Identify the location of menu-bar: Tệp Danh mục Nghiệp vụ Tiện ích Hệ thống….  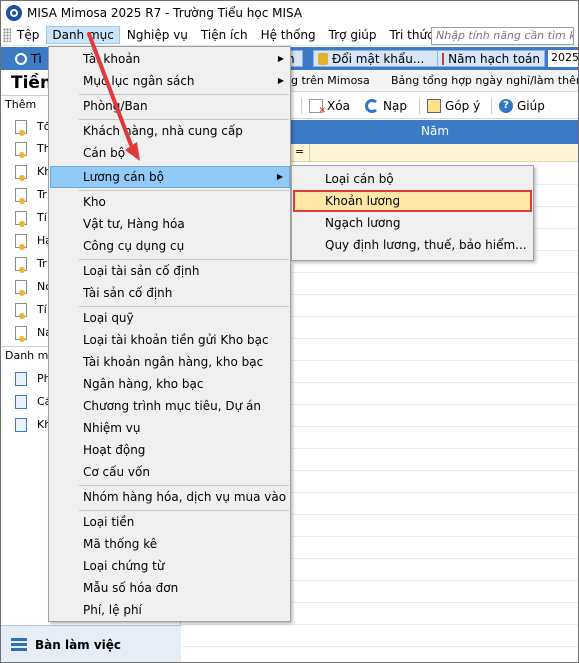
(289, 35).